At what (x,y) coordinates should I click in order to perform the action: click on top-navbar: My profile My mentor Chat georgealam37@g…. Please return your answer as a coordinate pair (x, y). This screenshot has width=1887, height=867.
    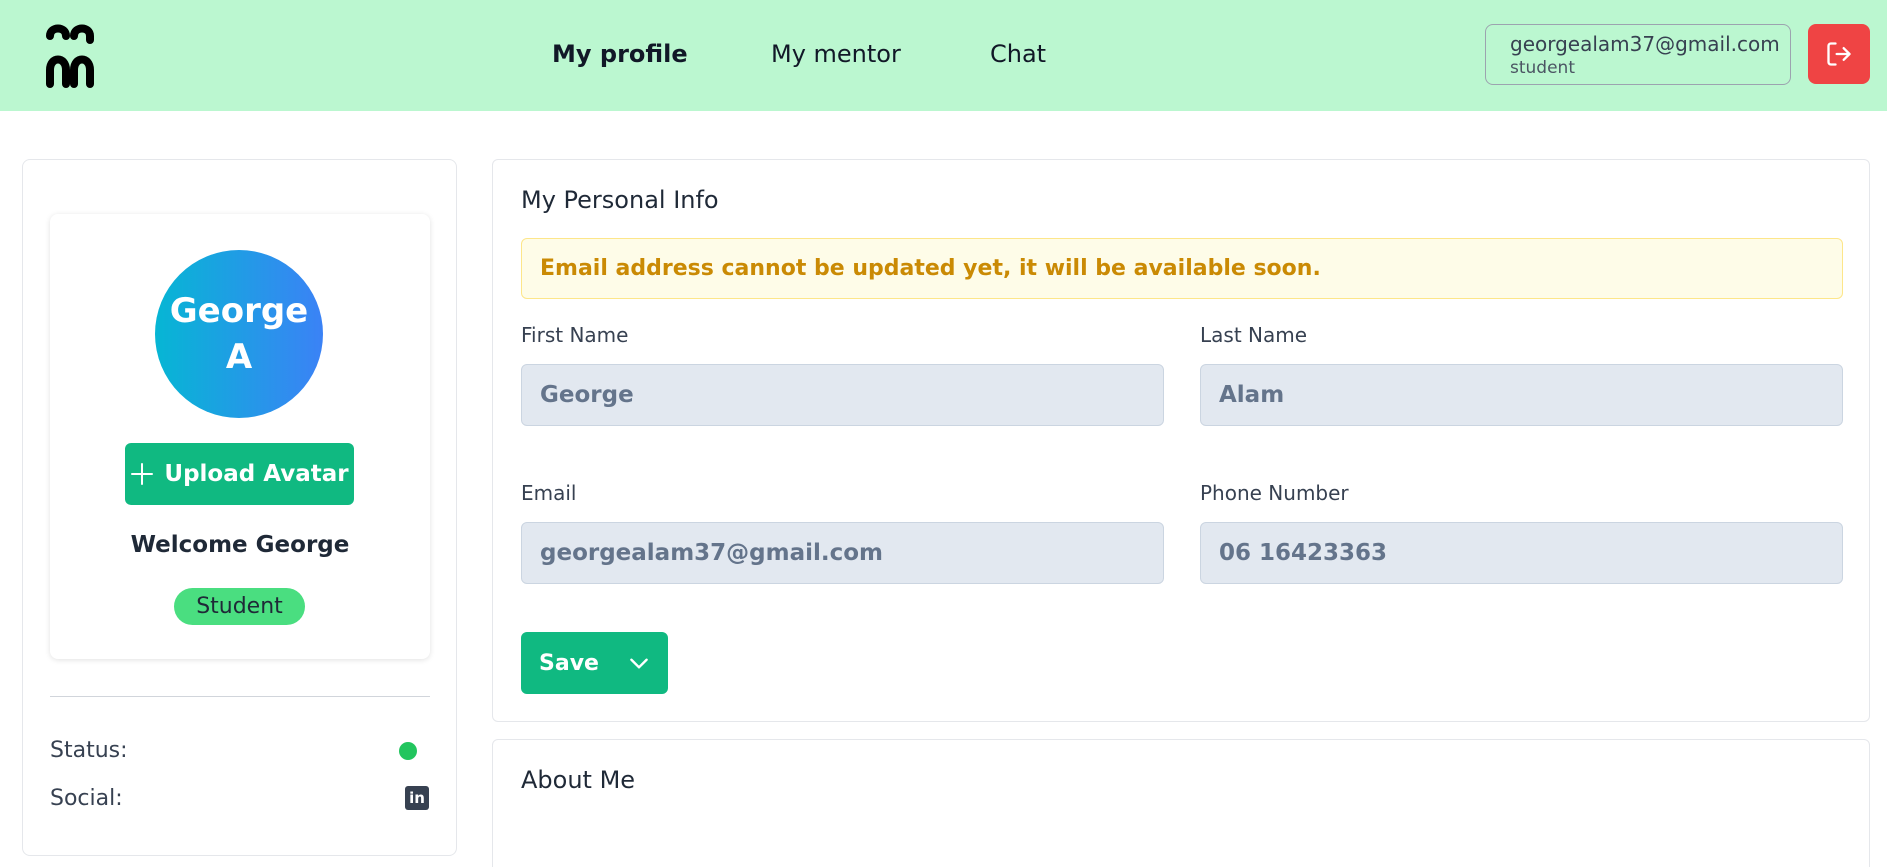
    Looking at the image, I should click on (943, 55).